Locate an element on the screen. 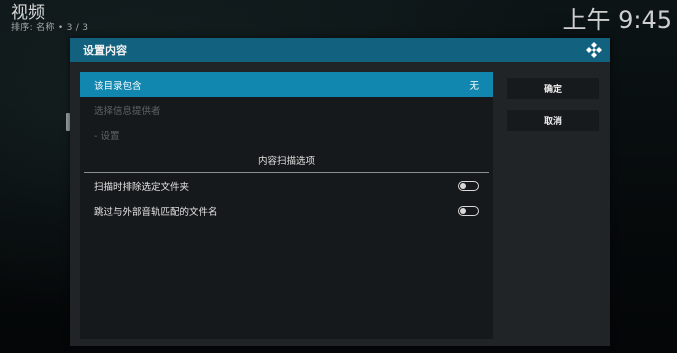  ok-button: 确定 is located at coordinates (553, 88).